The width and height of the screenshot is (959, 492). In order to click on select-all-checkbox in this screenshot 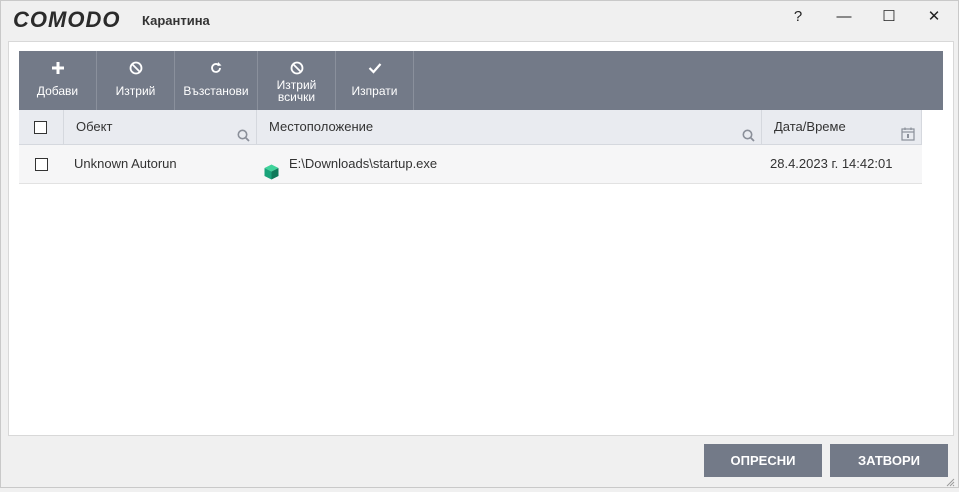, I will do `click(40, 127)`.